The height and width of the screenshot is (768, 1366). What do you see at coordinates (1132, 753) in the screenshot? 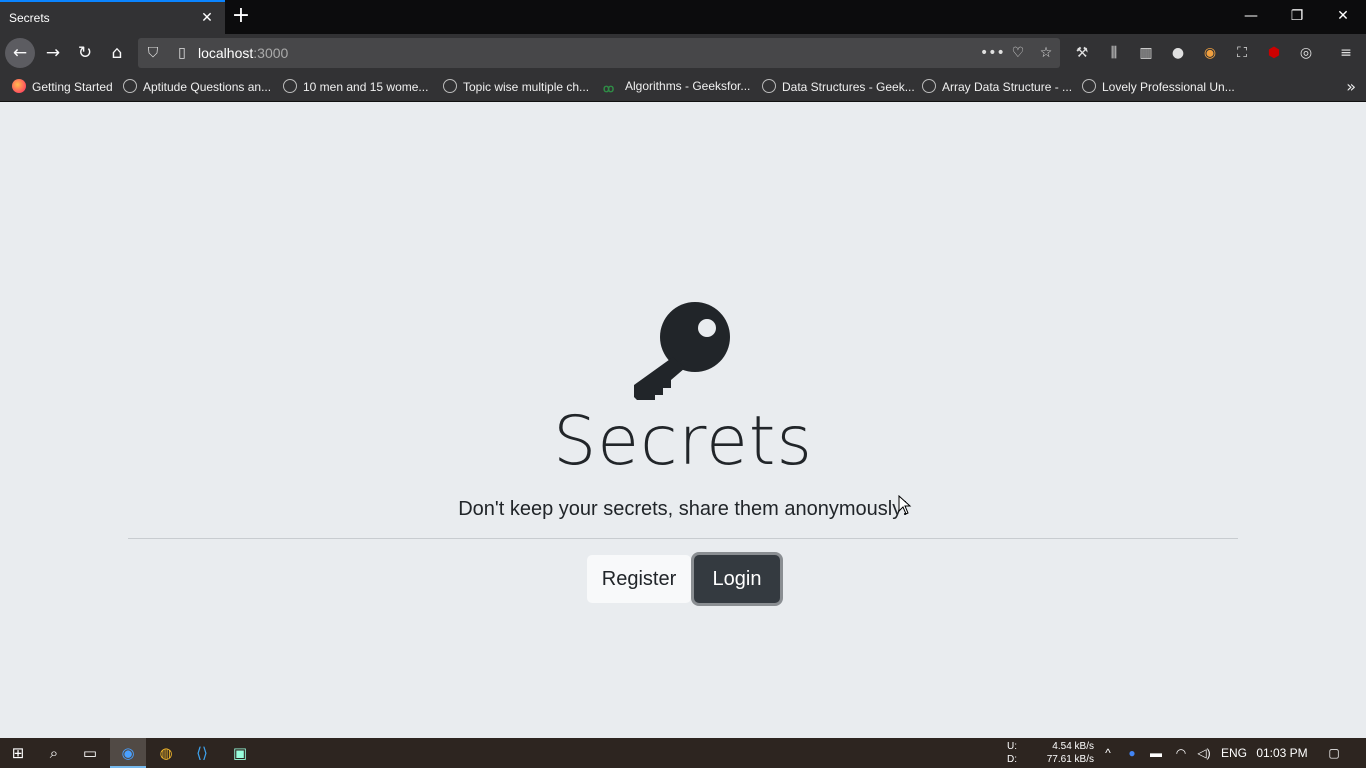
I see `google-tray-icon: ●` at bounding box center [1132, 753].